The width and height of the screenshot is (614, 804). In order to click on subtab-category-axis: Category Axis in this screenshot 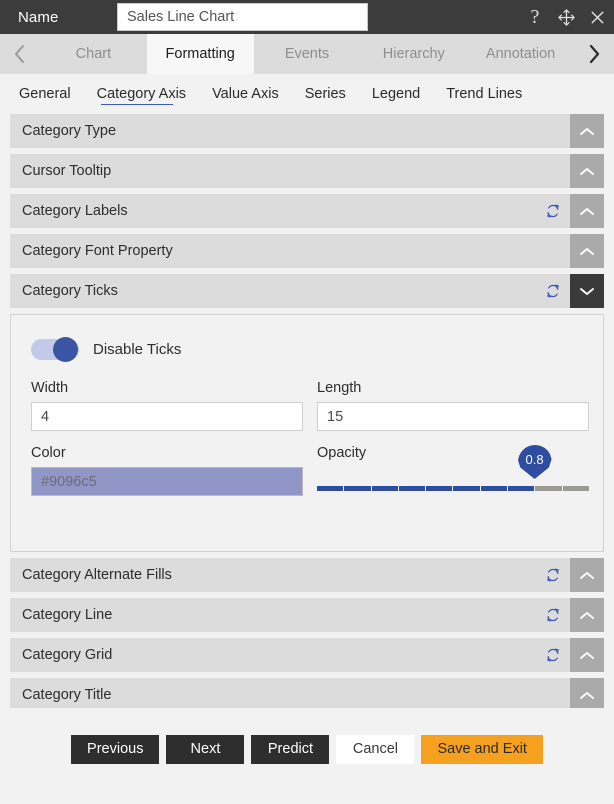, I will do `click(141, 94)`.